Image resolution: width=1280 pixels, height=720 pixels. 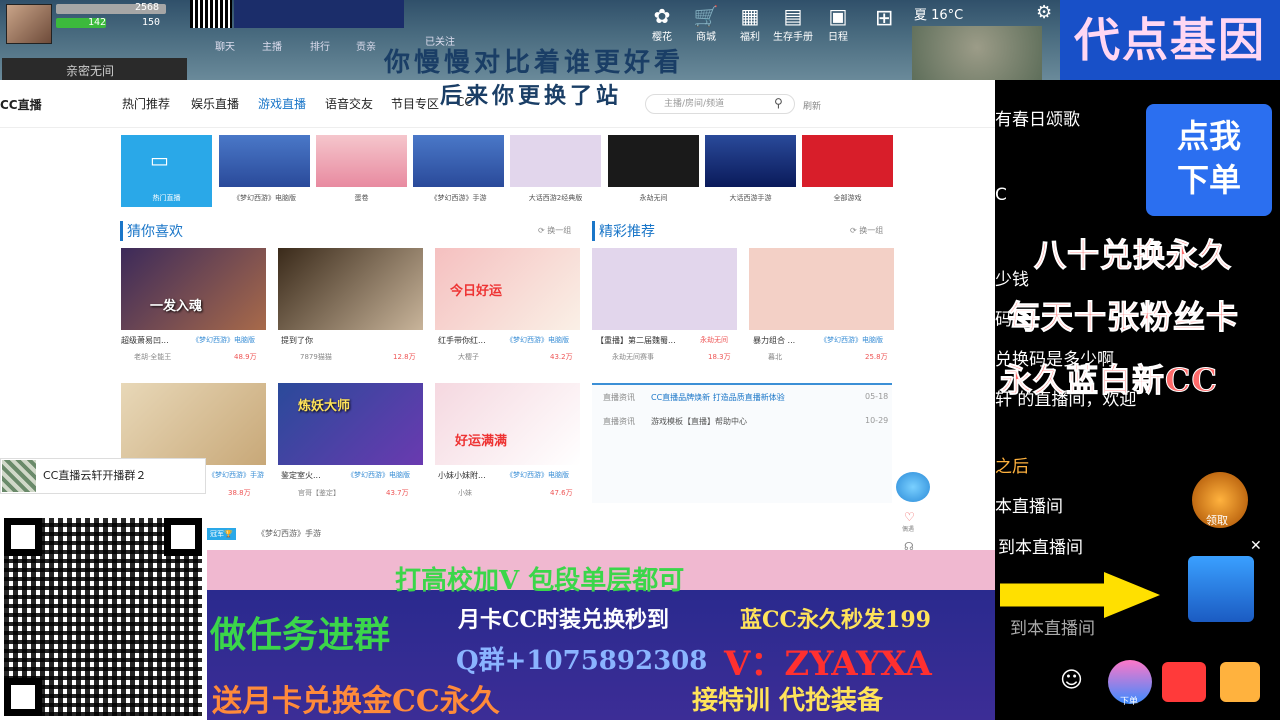 What do you see at coordinates (297, 340) in the screenshot?
I see `card-title: 提到了你` at bounding box center [297, 340].